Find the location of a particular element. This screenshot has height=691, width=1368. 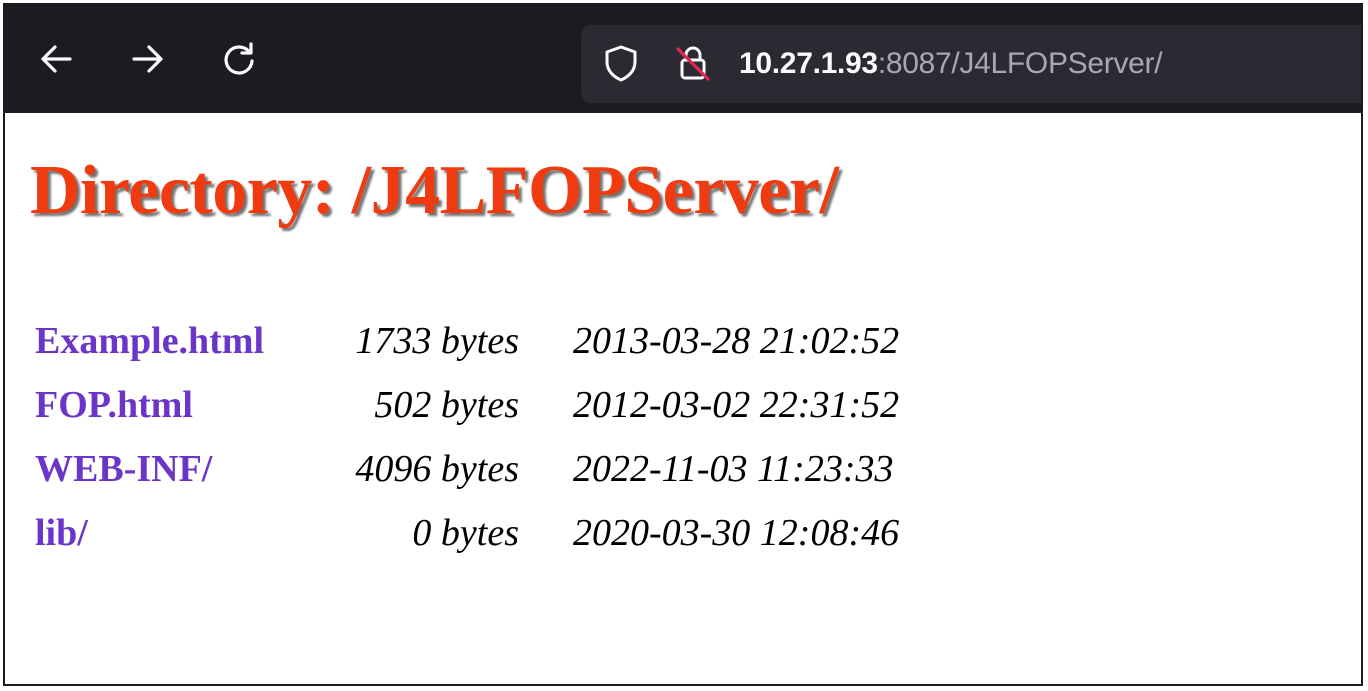

folder-link: lib/ is located at coordinates (61, 533).